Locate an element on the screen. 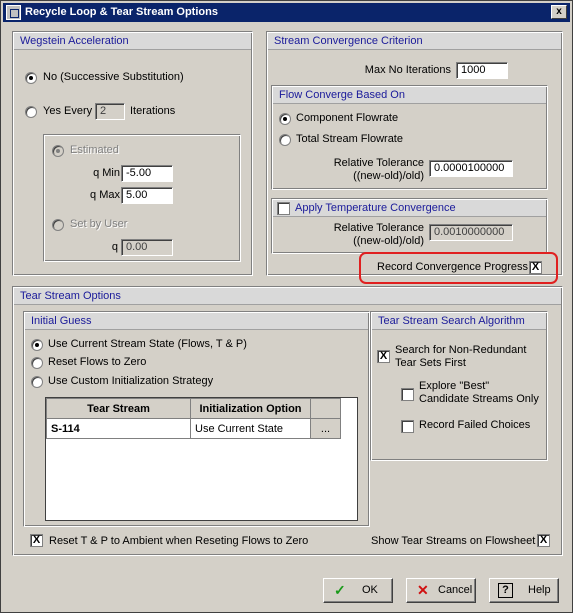 The height and width of the screenshot is (613, 573). ok-label: OK is located at coordinates (370, 590).